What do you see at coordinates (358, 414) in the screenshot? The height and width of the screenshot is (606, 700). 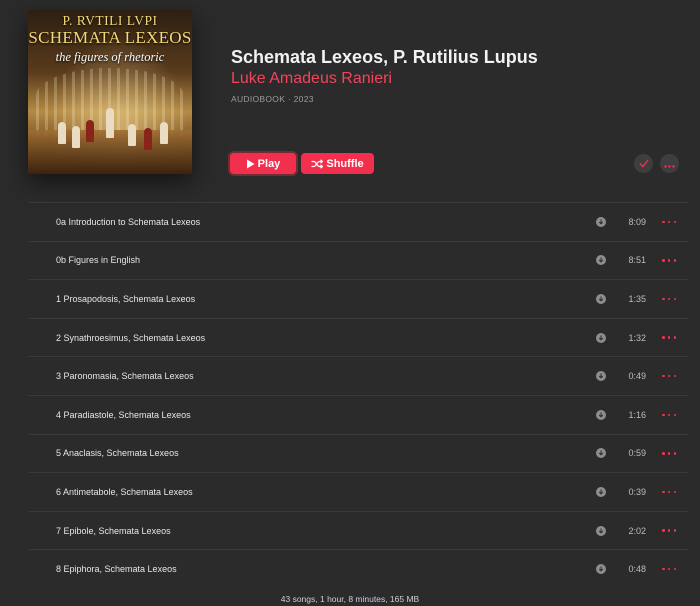 I see `track-row: 4 Paradiastole, Schemata Lexeos 1:16` at bounding box center [358, 414].